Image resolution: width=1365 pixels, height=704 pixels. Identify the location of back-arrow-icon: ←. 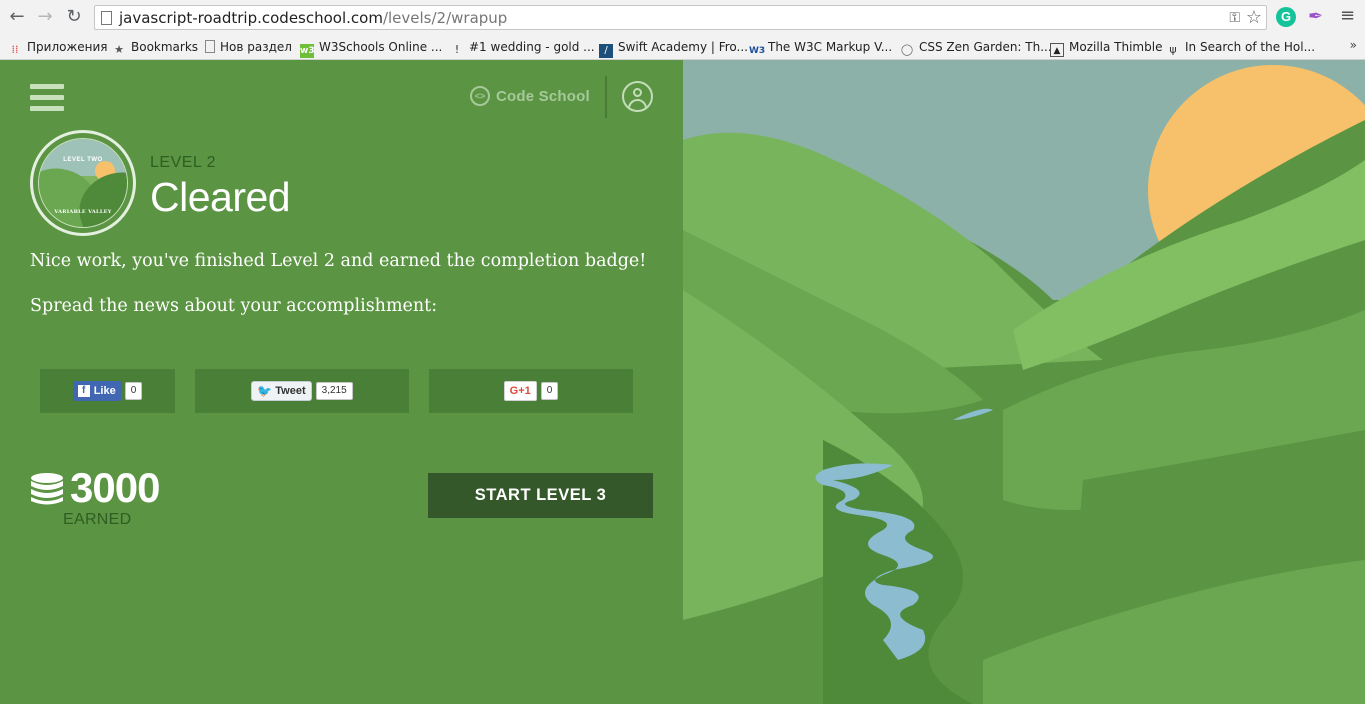
(17, 17).